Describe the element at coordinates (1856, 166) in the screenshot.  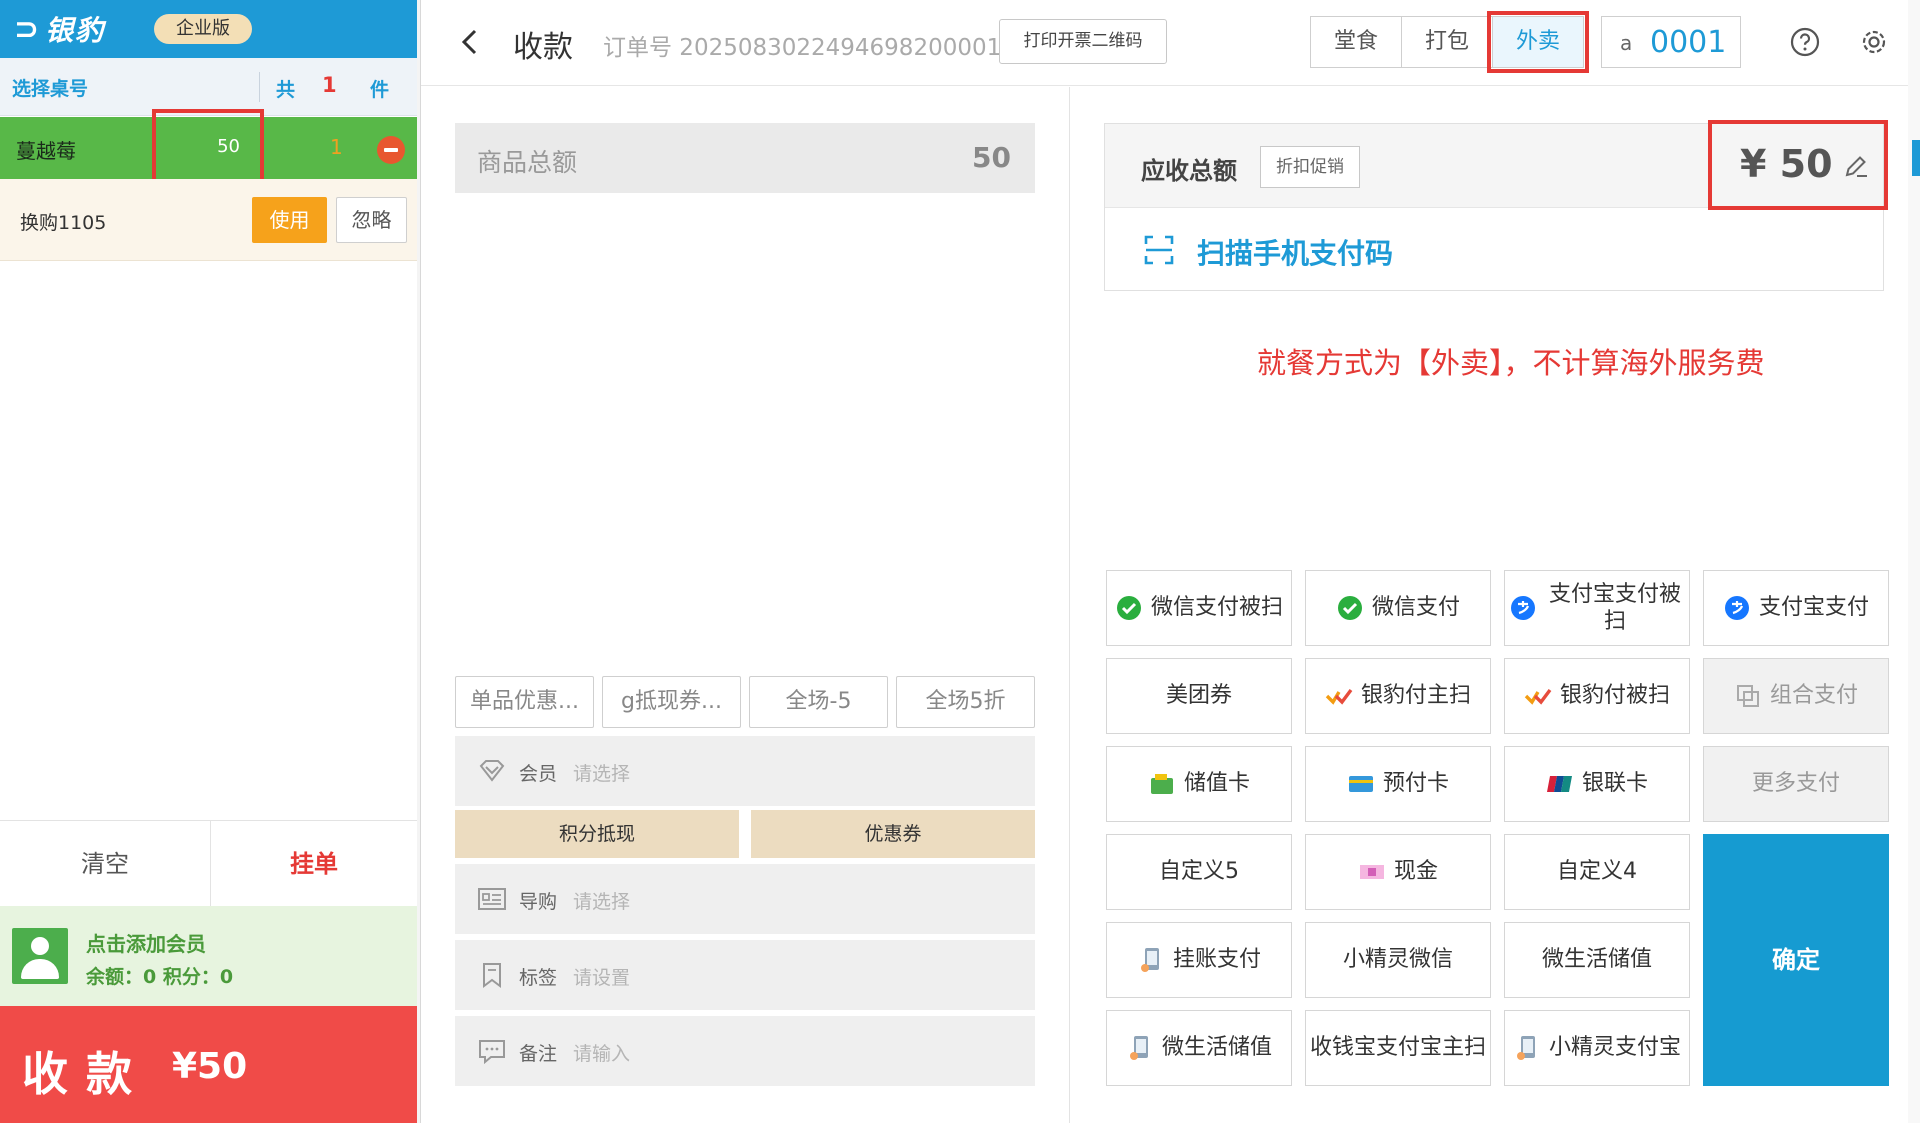
I see `edit-icon` at that location.